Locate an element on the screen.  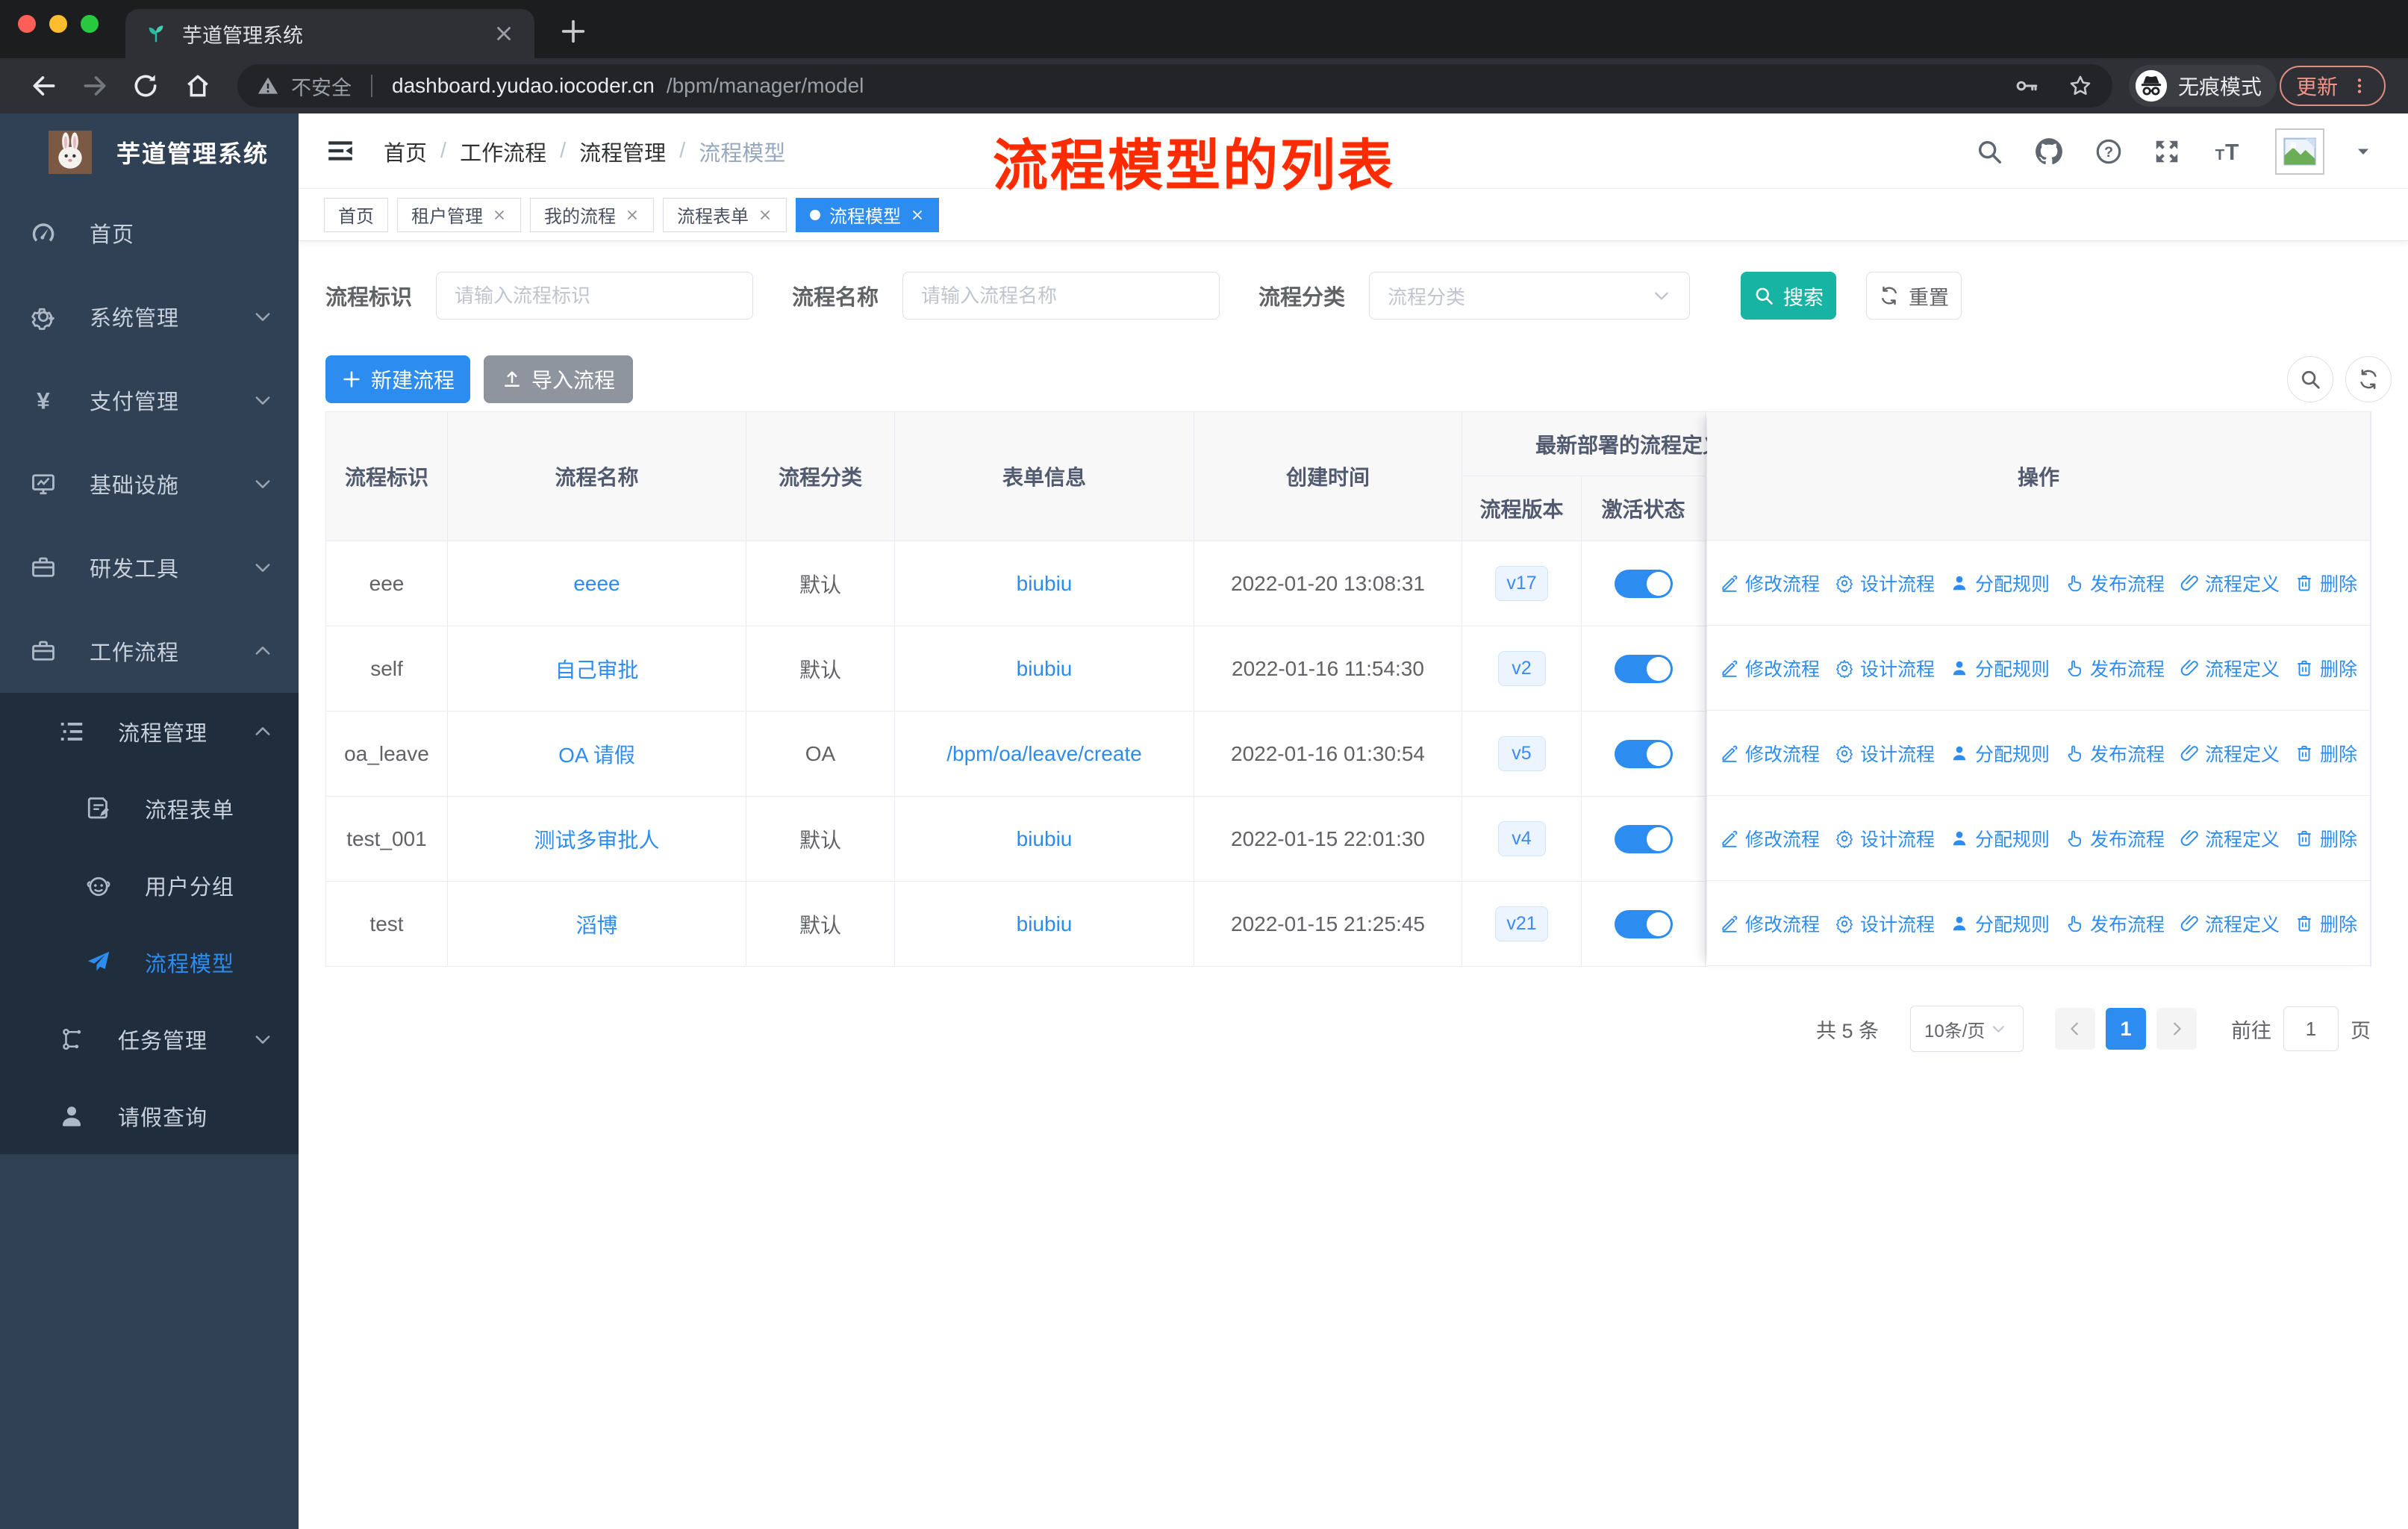
toggle-search-button is located at coordinates (2310, 379).